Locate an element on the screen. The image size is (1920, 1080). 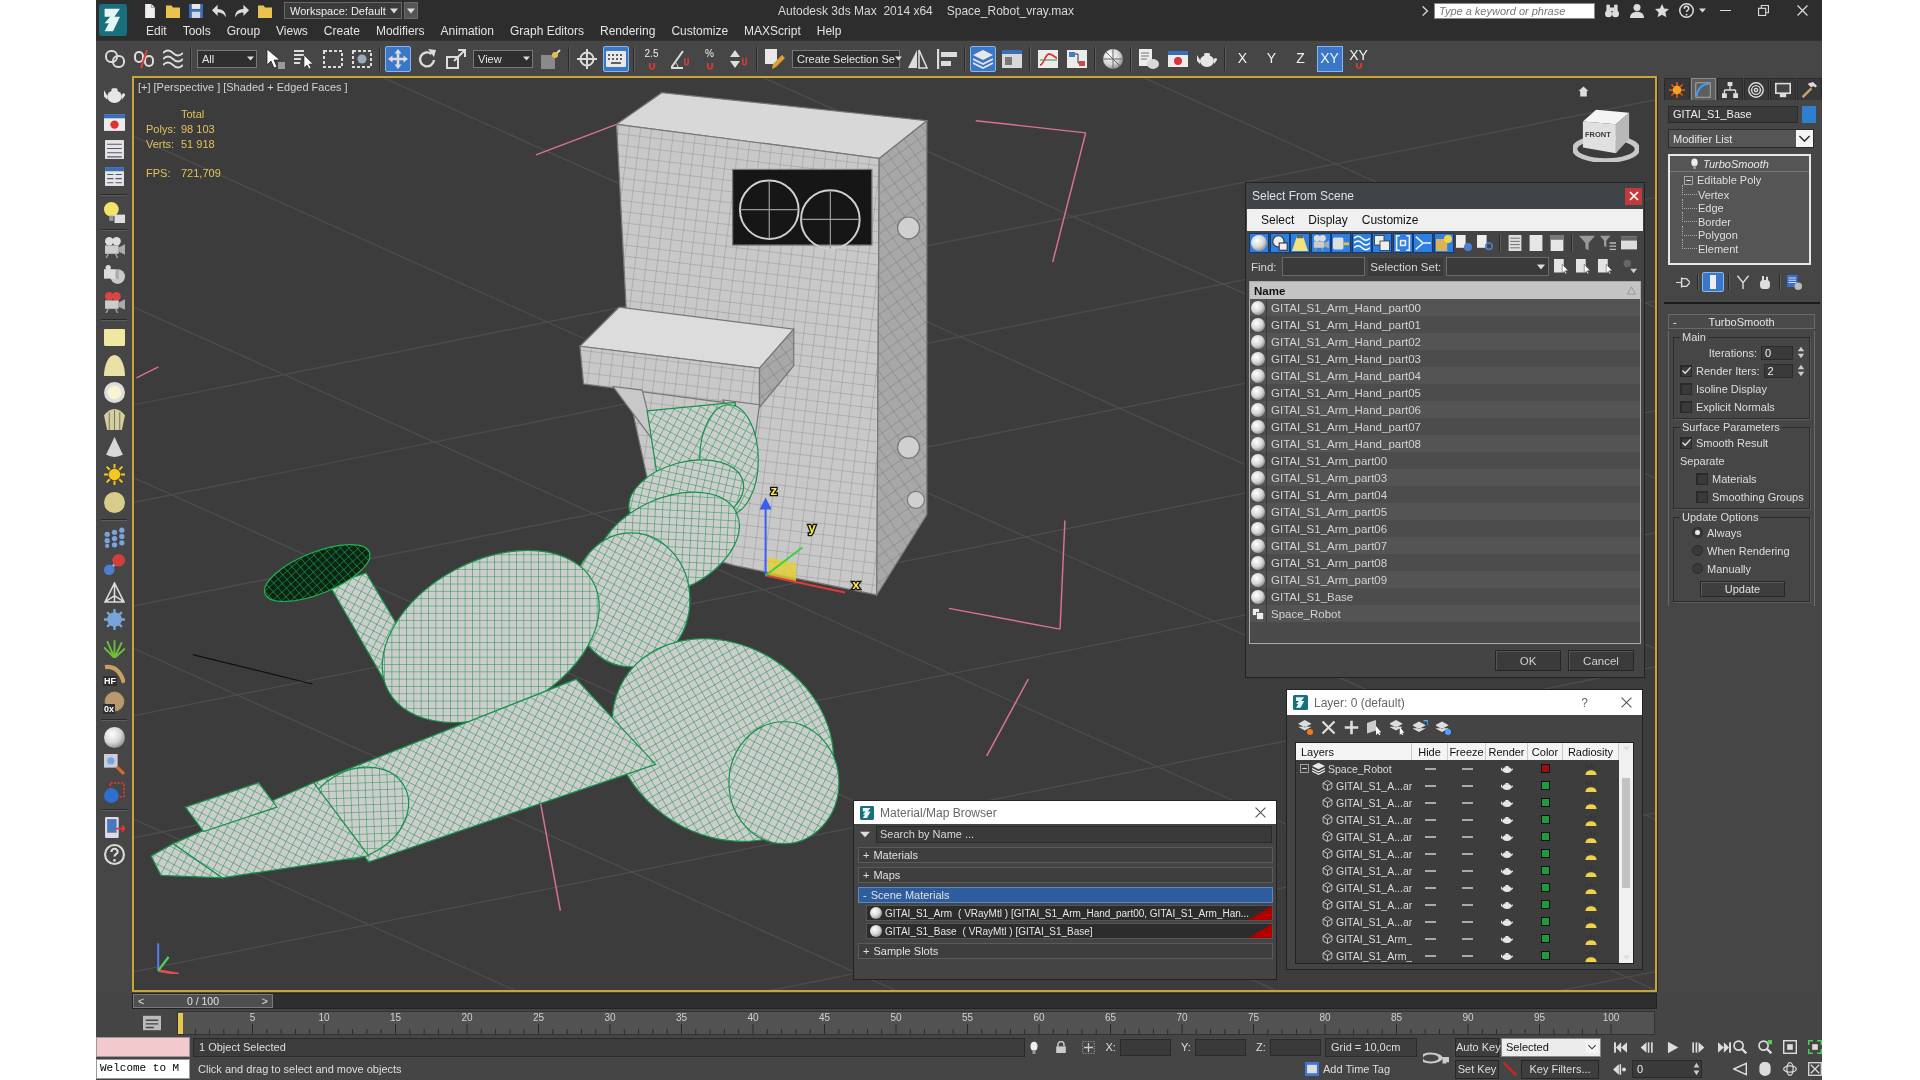
menu-item: Display is located at coordinates (1328, 220).